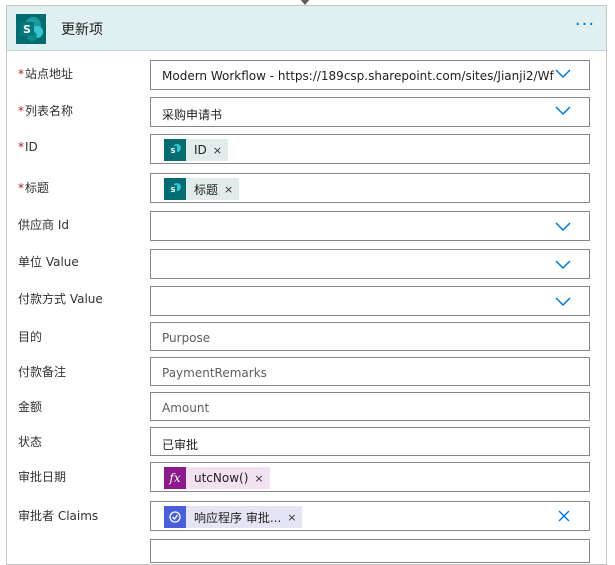 The height and width of the screenshot is (565, 615). I want to click on field-label-unit: 单位 Value, so click(48, 262).